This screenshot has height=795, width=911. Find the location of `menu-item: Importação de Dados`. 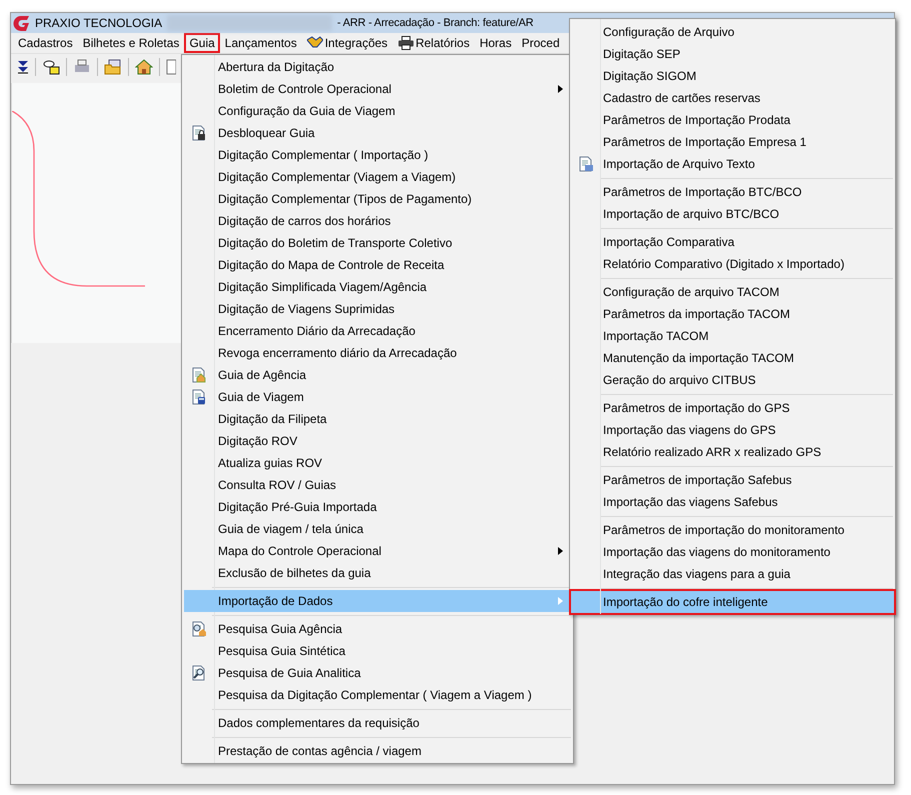

menu-item: Importação de Dados is located at coordinates (377, 601).